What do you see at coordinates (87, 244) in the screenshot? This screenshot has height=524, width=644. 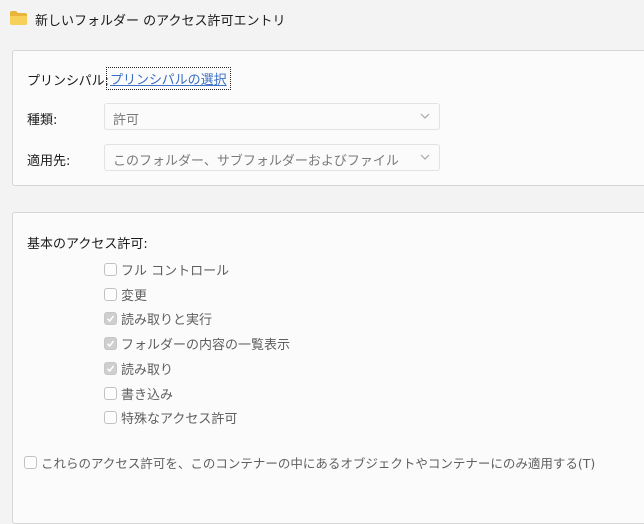 I see `basic-permissions-label: 基本のアクセス許可:` at bounding box center [87, 244].